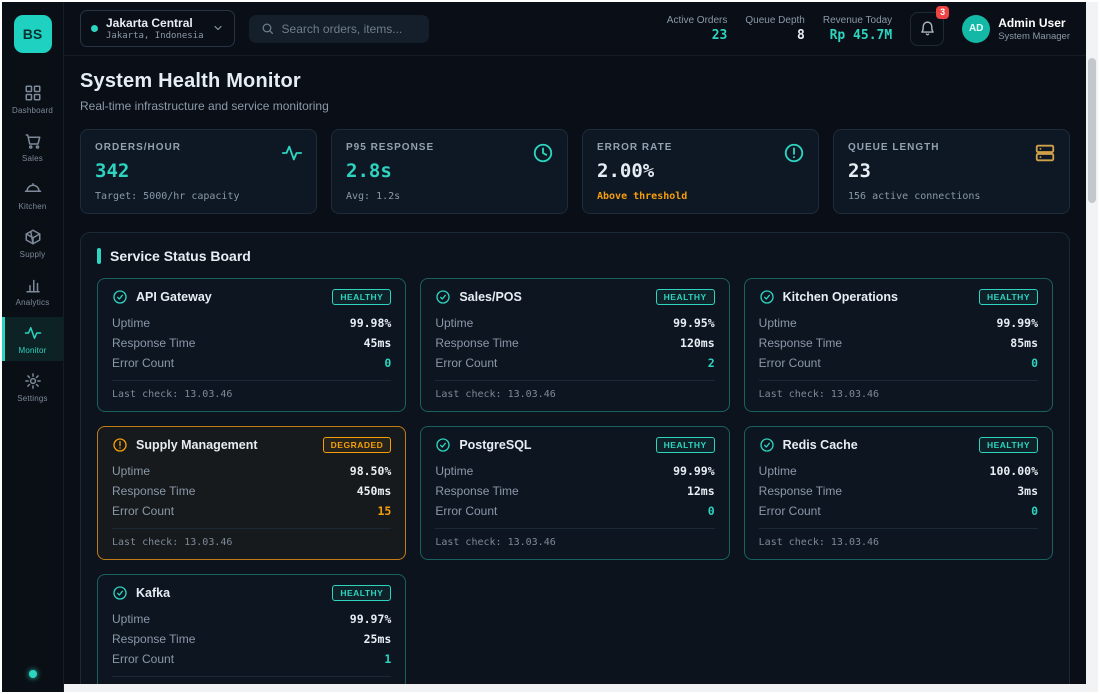  Describe the element at coordinates (155, 35) in the screenshot. I see `location-sub: Jakarta, Indonesia` at that location.